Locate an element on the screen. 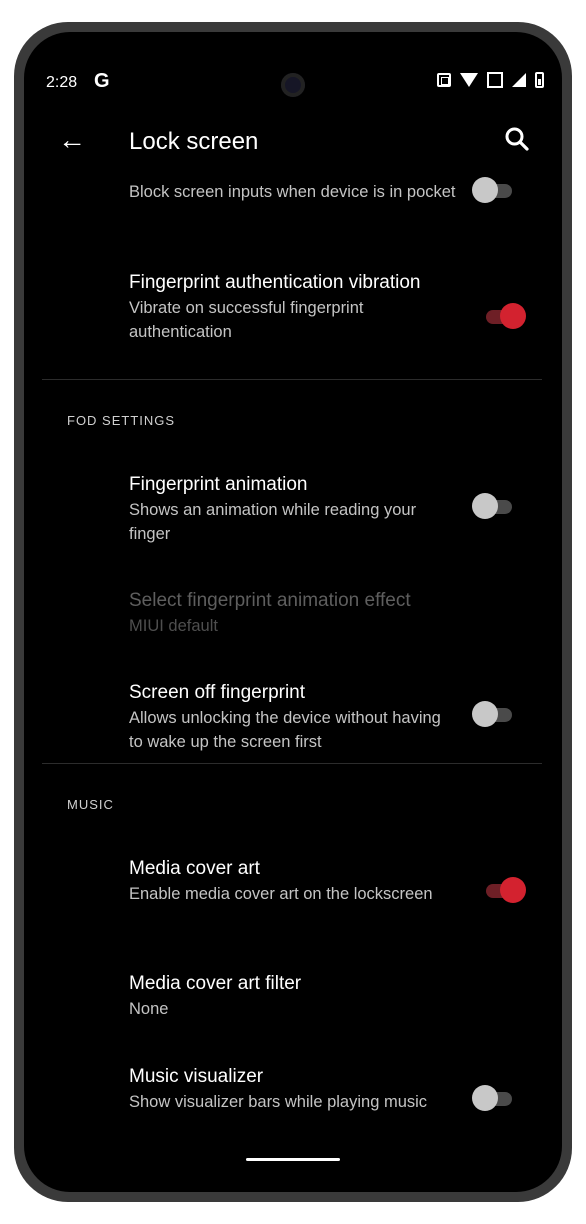 Image resolution: width=586 pixels, height=1224 pixels. google-icon: G is located at coordinates (102, 81).